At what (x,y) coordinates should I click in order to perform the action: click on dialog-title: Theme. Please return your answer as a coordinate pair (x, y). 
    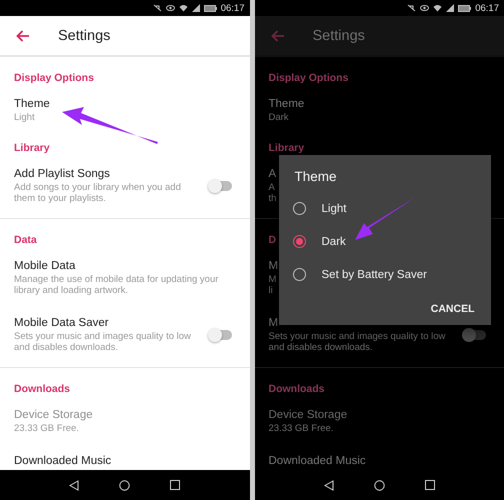
    Looking at the image, I should click on (315, 176).